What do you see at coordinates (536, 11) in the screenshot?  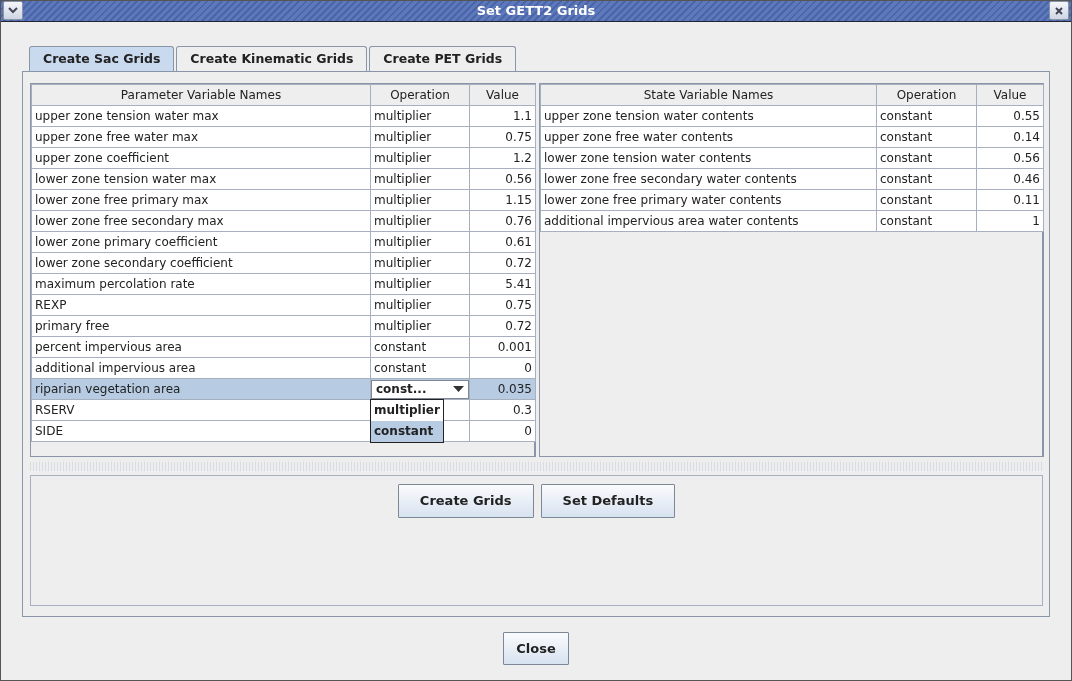 I see `window-title: Set GETT2 Grids` at bounding box center [536, 11].